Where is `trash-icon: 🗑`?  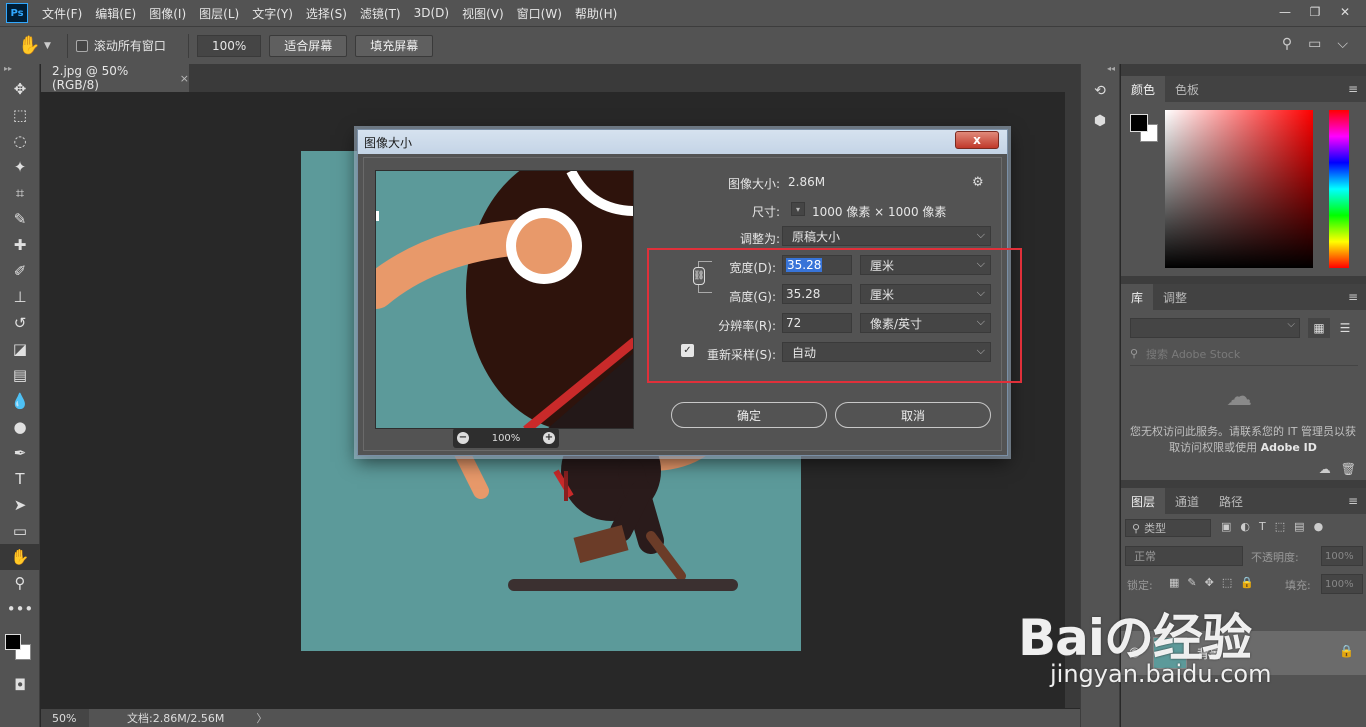
trash-icon: 🗑 is located at coordinates (1348, 469).